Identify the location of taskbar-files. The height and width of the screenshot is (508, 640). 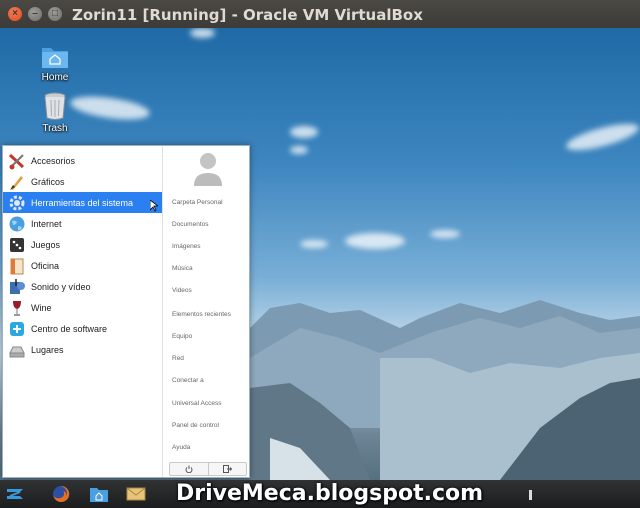
(99, 494).